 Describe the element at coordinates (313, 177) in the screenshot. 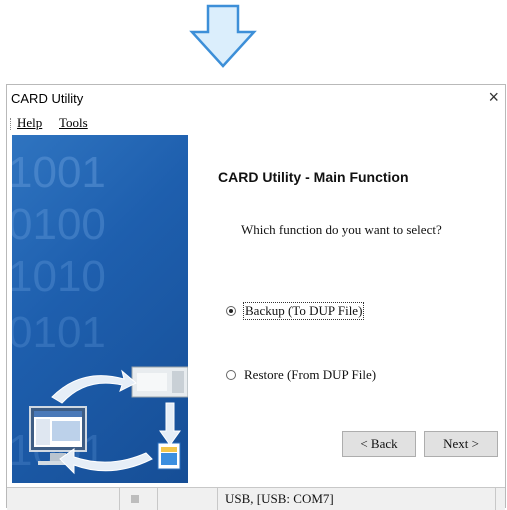

I see `main-heading: CARD Utility - Main Function` at that location.